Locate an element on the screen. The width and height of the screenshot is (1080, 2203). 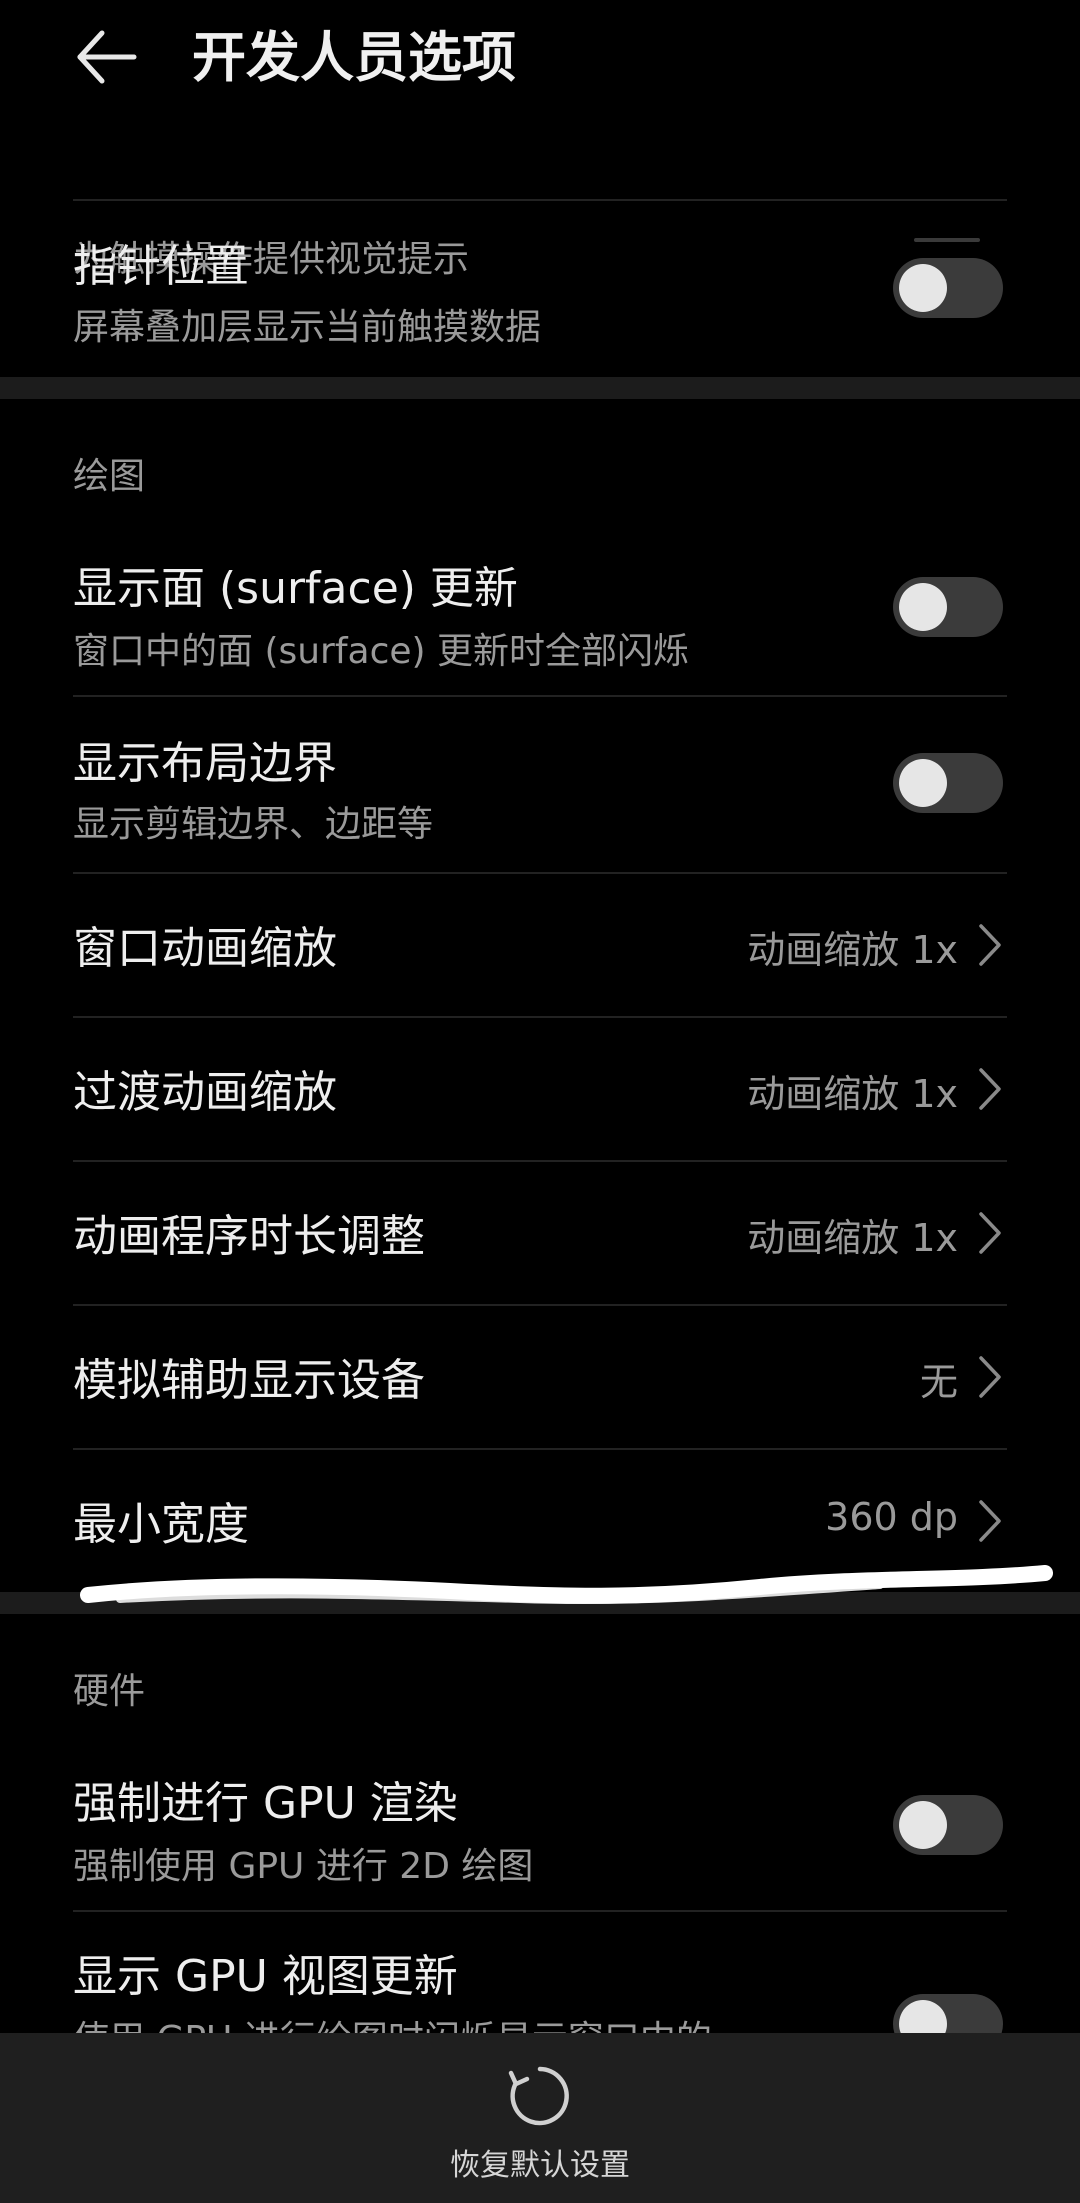
item-title: 显示 GPU 视图更新 is located at coordinates (265, 1976).